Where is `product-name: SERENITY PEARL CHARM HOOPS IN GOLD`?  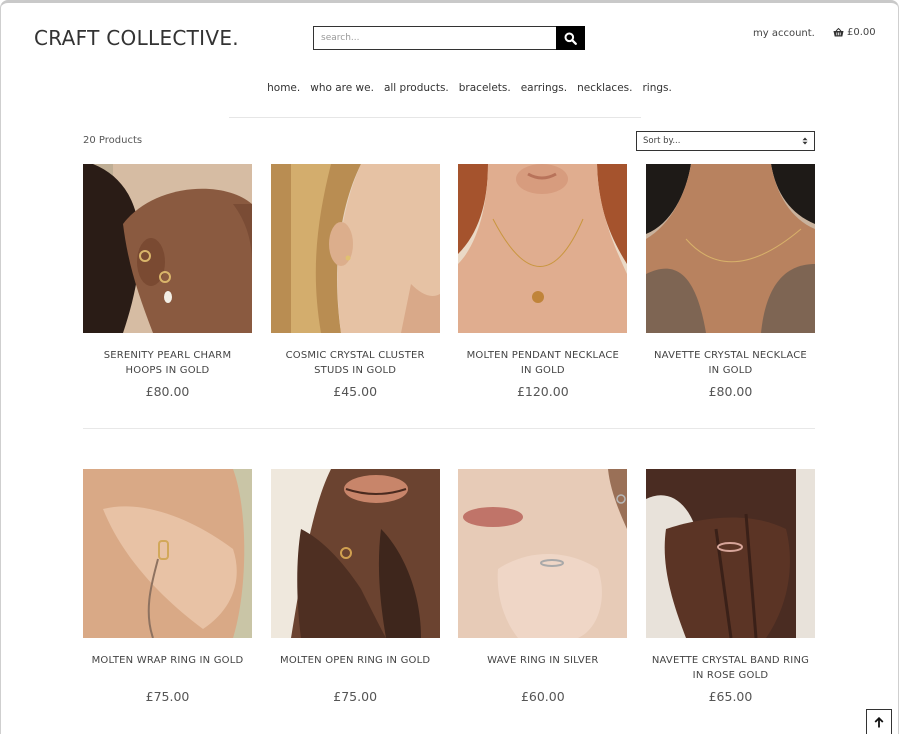 product-name: SERENITY PEARL CHARM HOOPS IN GOLD is located at coordinates (167, 363).